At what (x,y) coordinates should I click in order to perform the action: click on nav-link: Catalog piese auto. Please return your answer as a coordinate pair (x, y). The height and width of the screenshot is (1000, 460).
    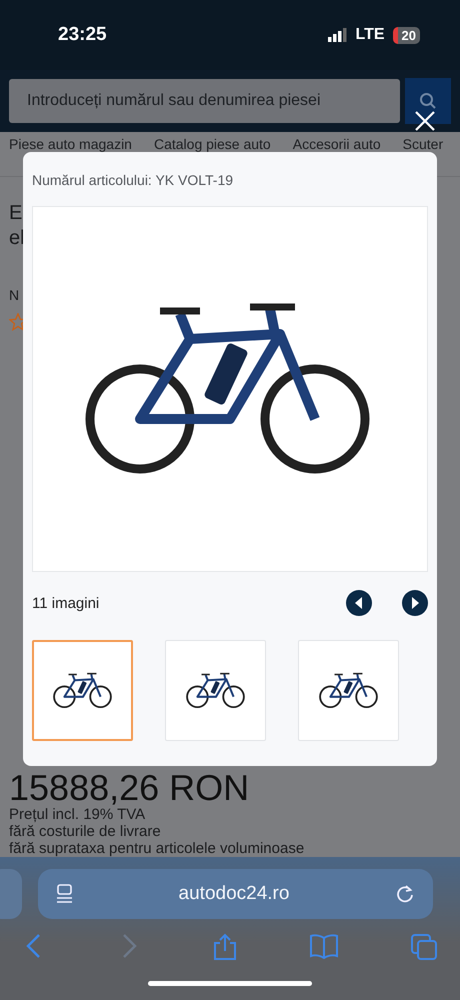
    Looking at the image, I should click on (212, 144).